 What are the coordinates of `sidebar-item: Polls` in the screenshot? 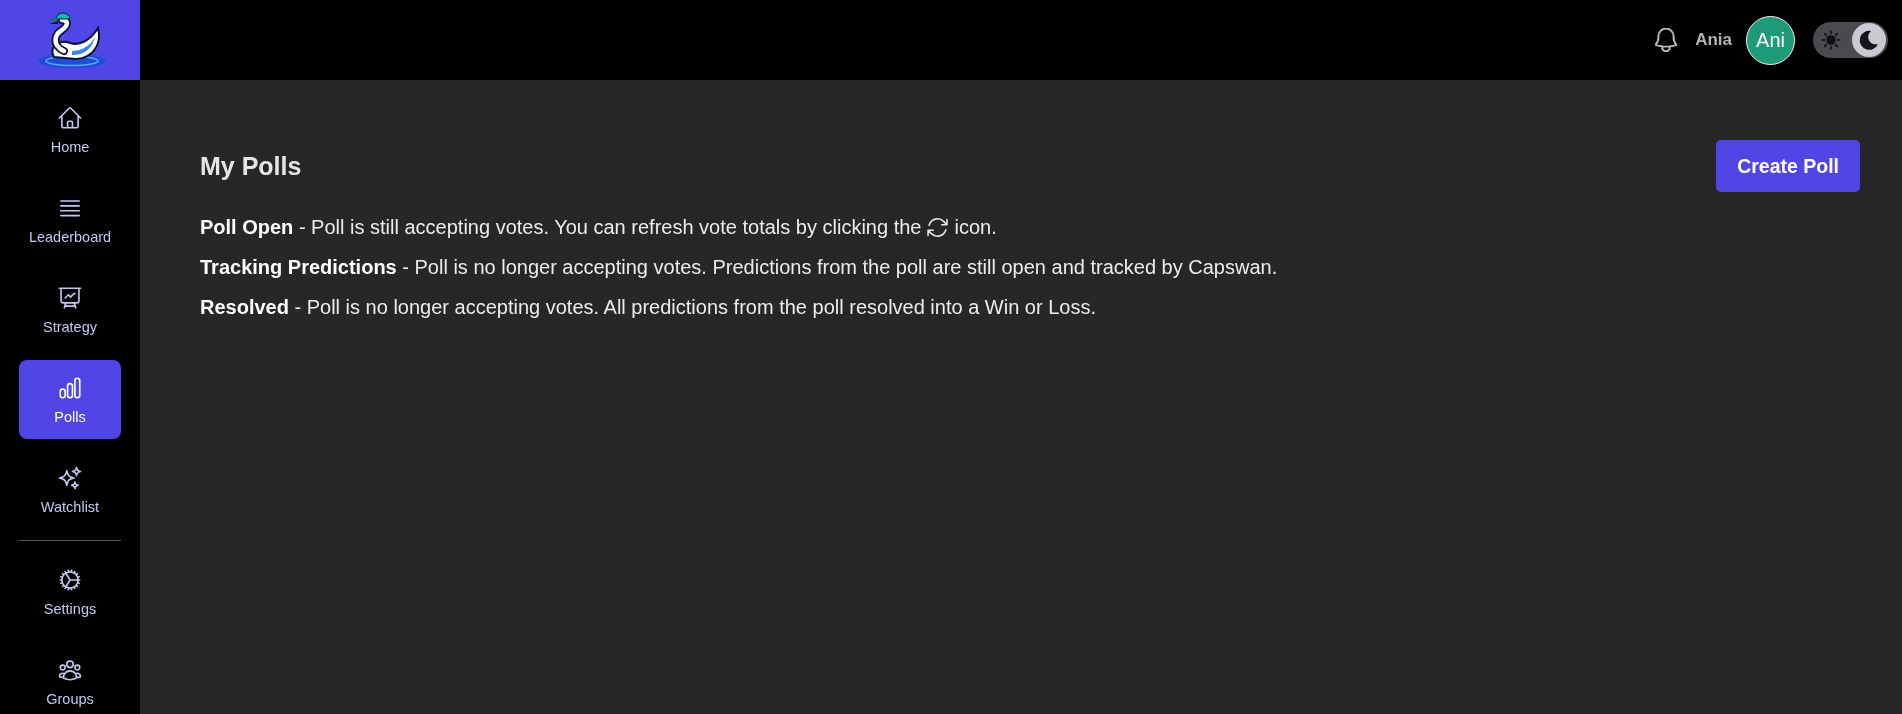 It's located at (70, 399).